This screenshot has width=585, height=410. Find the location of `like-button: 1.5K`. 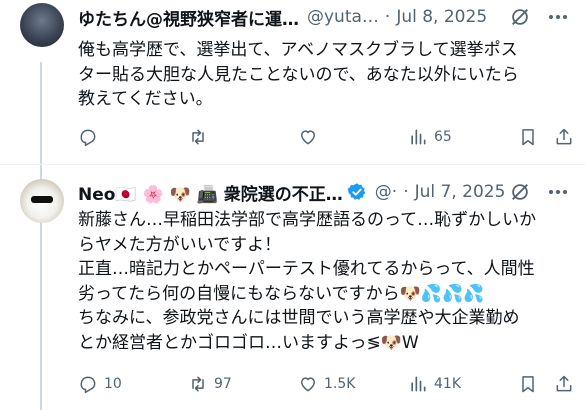

like-button: 1.5K is located at coordinates (326, 384).